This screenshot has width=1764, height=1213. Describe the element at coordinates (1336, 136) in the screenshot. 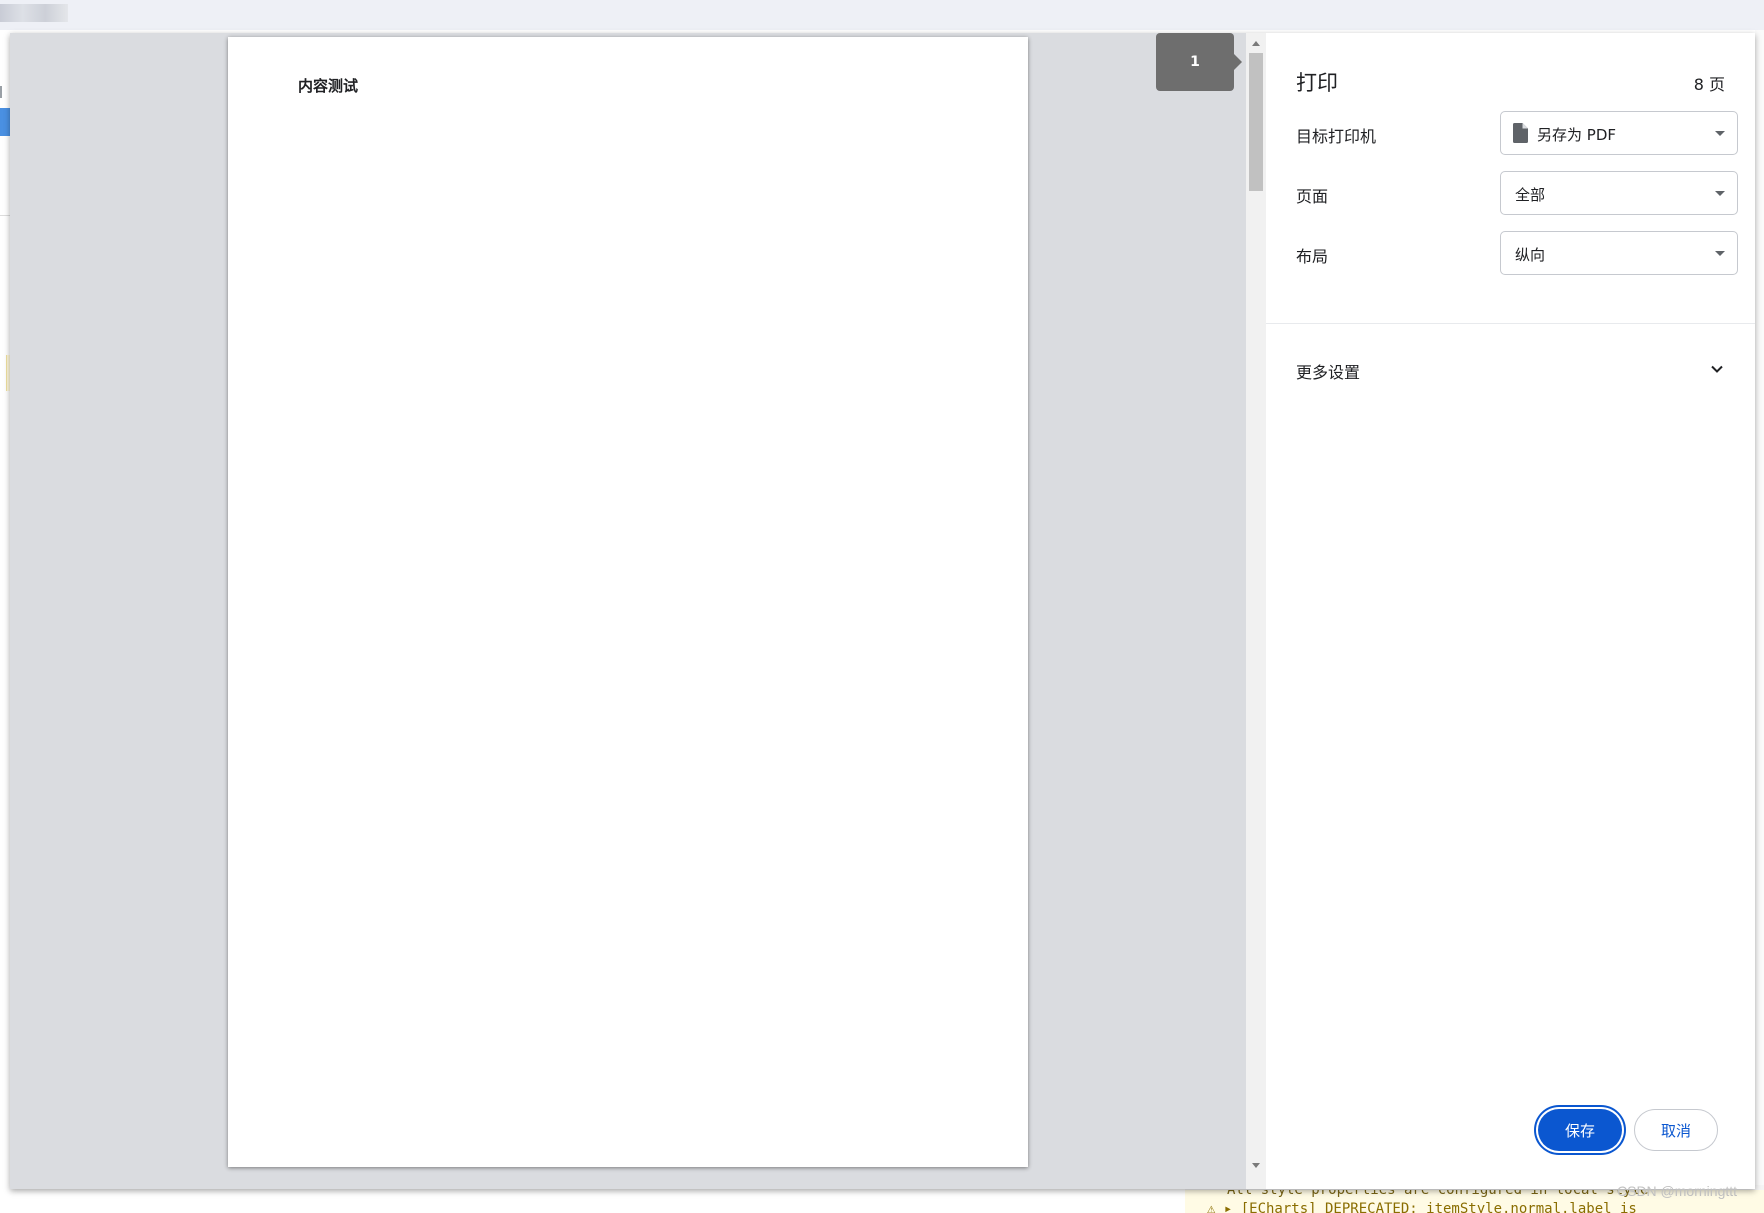

I see `destination-label: 目标打印机` at that location.